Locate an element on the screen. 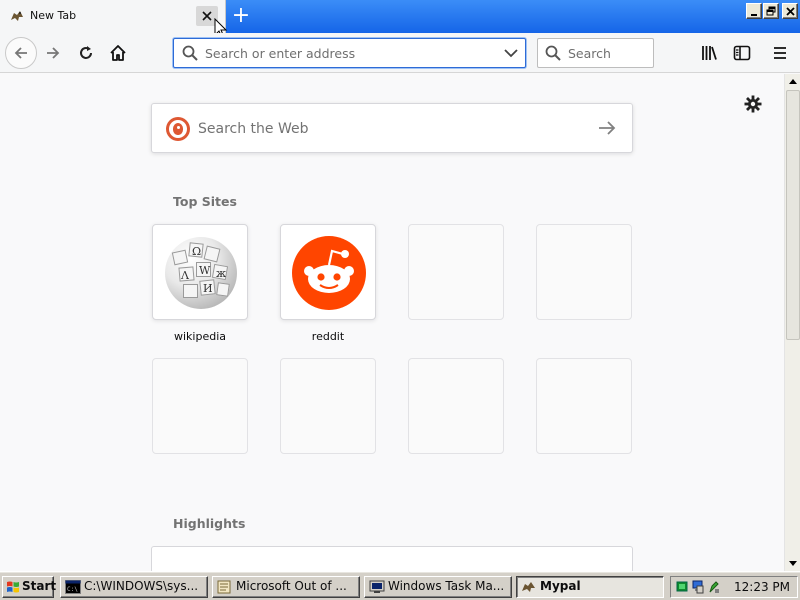 The height and width of the screenshot is (600, 800). navigation-toolbar is located at coordinates (400, 53).